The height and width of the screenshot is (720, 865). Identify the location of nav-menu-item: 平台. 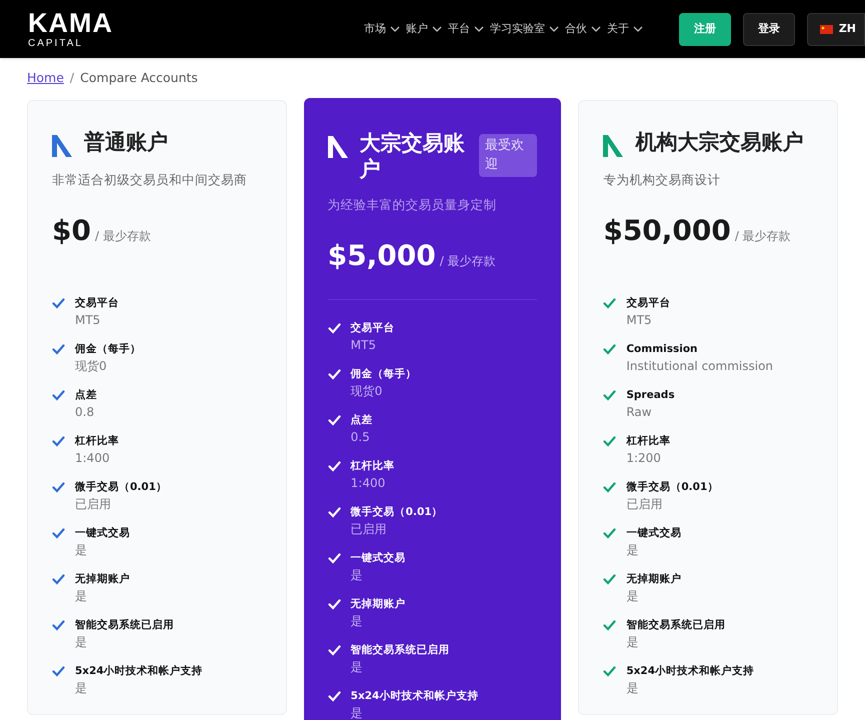
(466, 29).